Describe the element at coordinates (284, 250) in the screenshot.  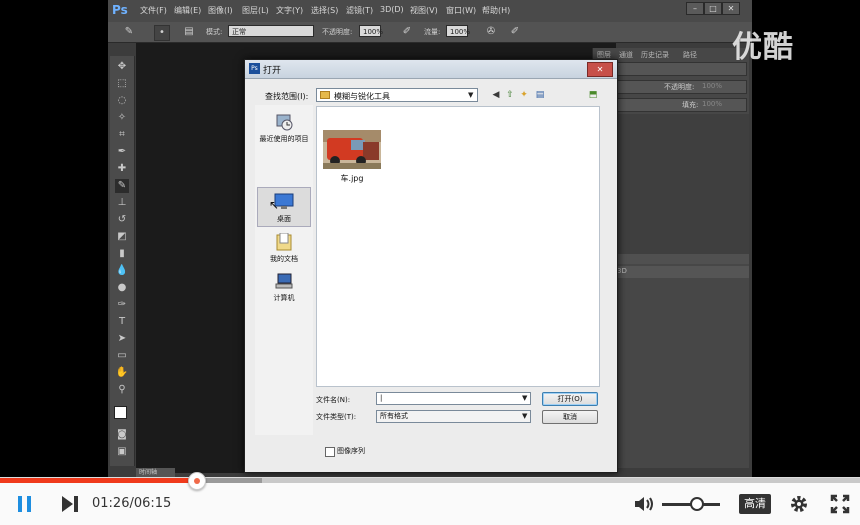
I see `place-documents: 我的文档` at that location.